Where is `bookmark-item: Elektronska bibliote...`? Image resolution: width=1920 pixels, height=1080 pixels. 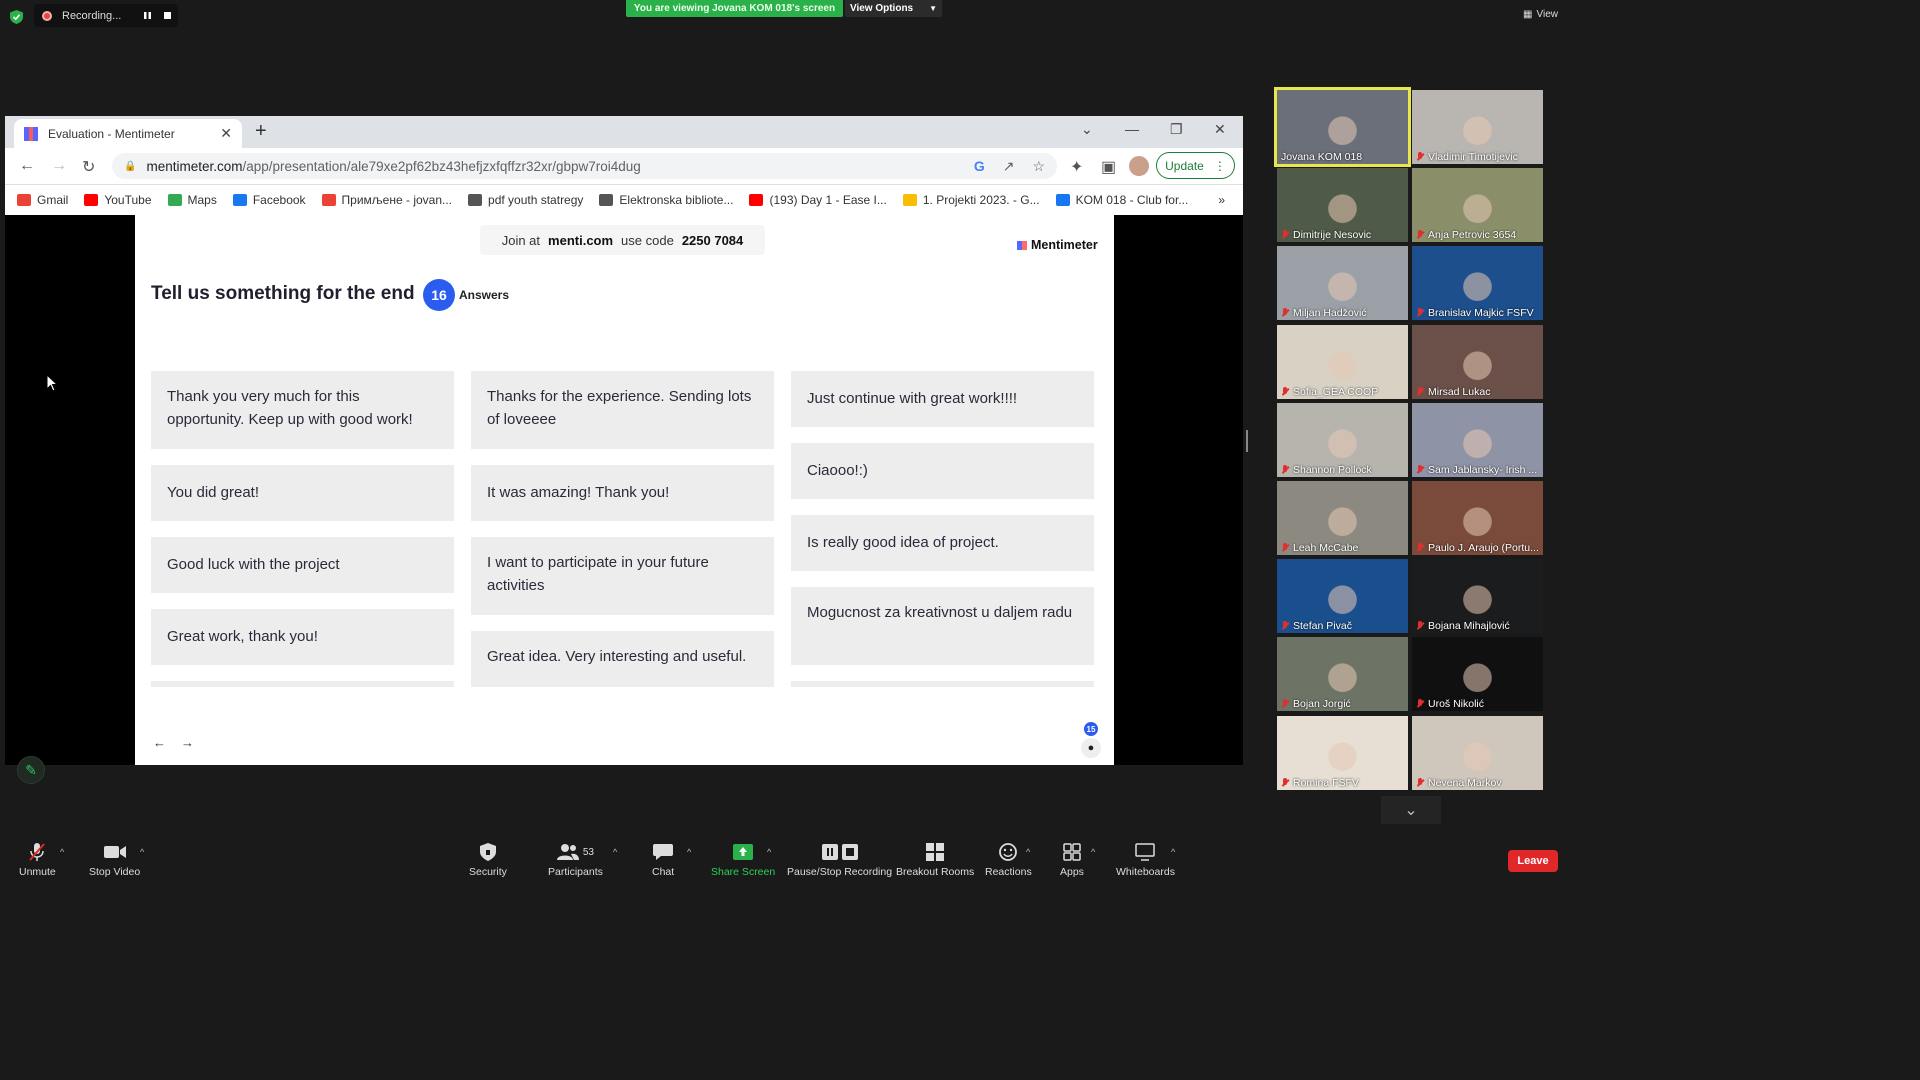
bookmark-item: Elektronska bibliote... is located at coordinates (666, 200).